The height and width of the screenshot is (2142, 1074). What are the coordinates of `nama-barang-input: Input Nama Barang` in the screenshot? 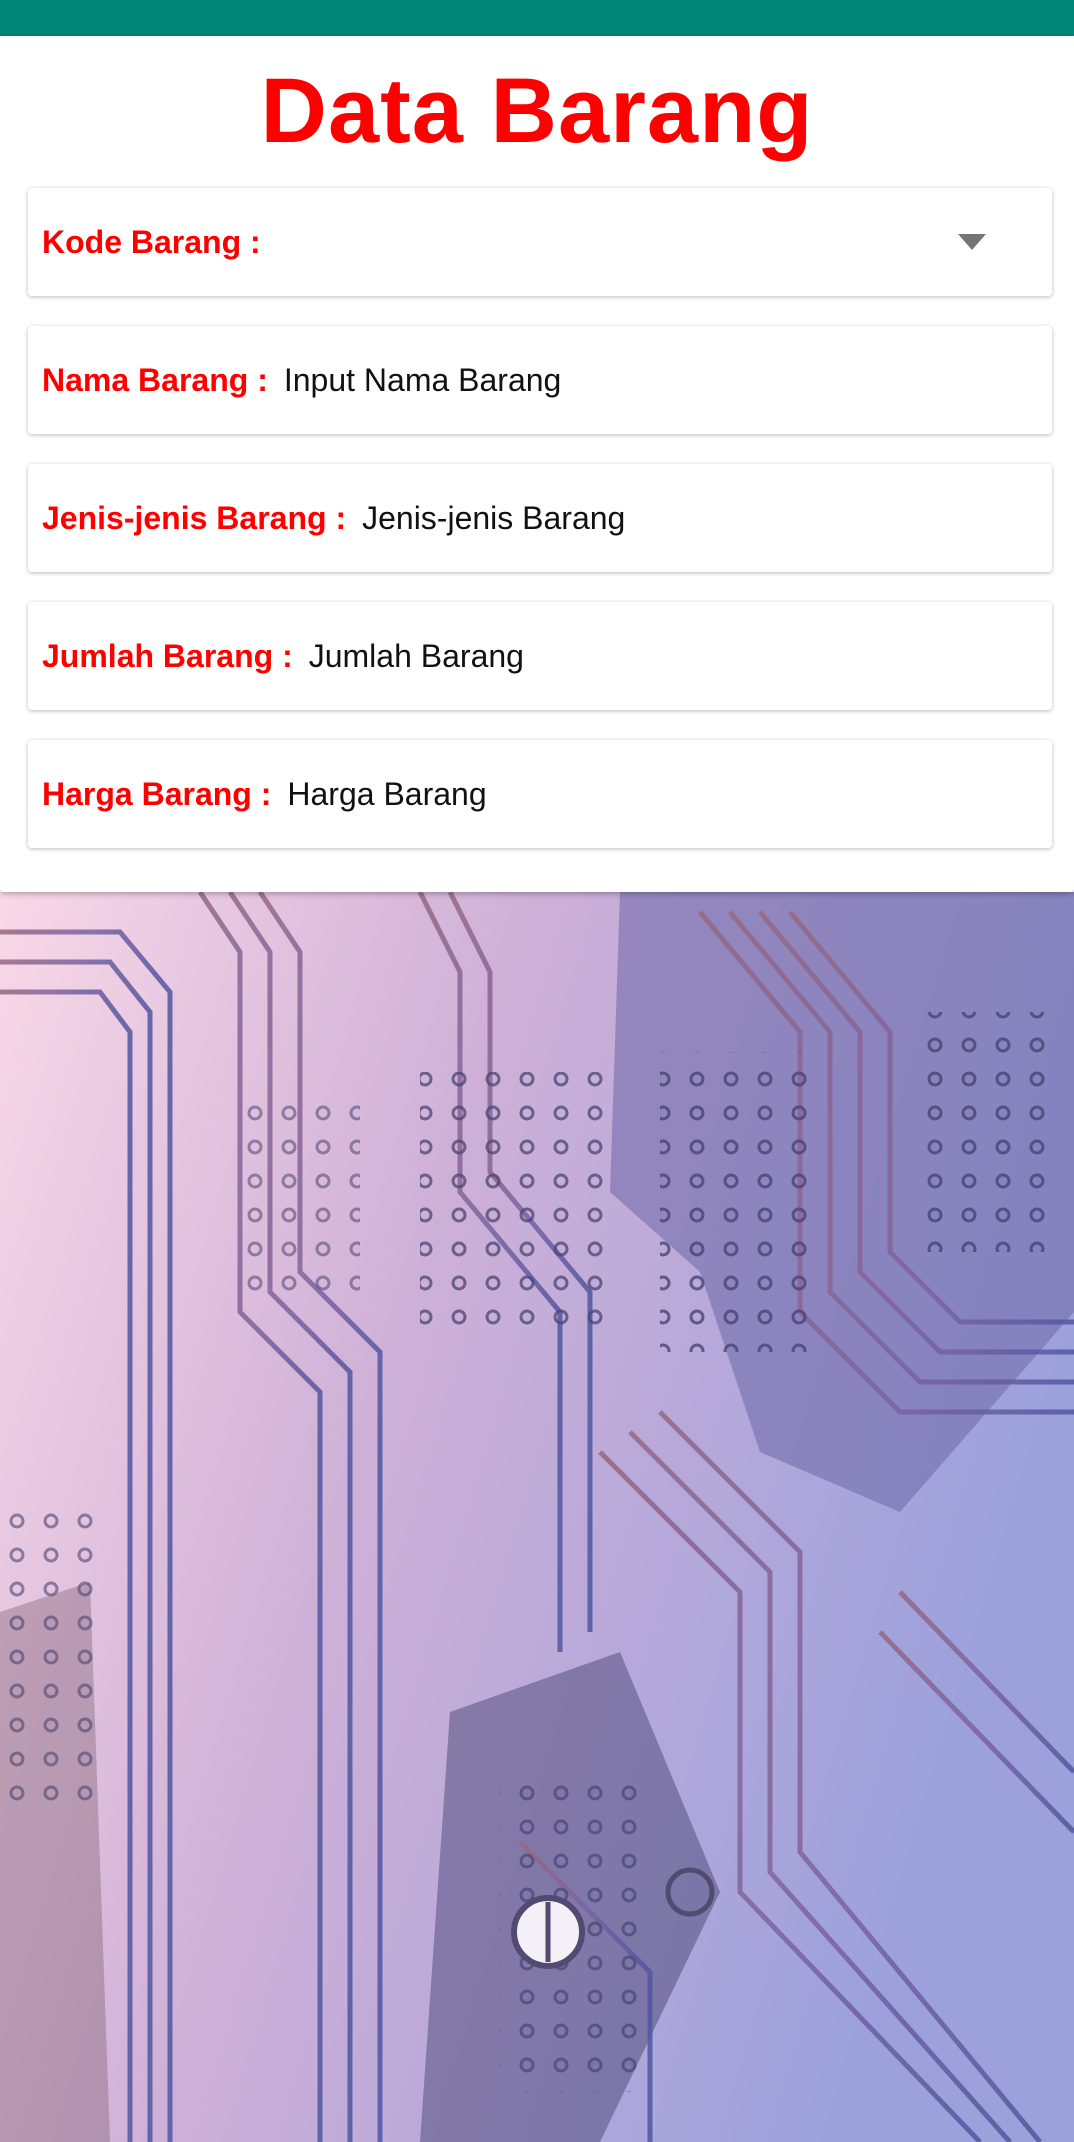 It's located at (423, 380).